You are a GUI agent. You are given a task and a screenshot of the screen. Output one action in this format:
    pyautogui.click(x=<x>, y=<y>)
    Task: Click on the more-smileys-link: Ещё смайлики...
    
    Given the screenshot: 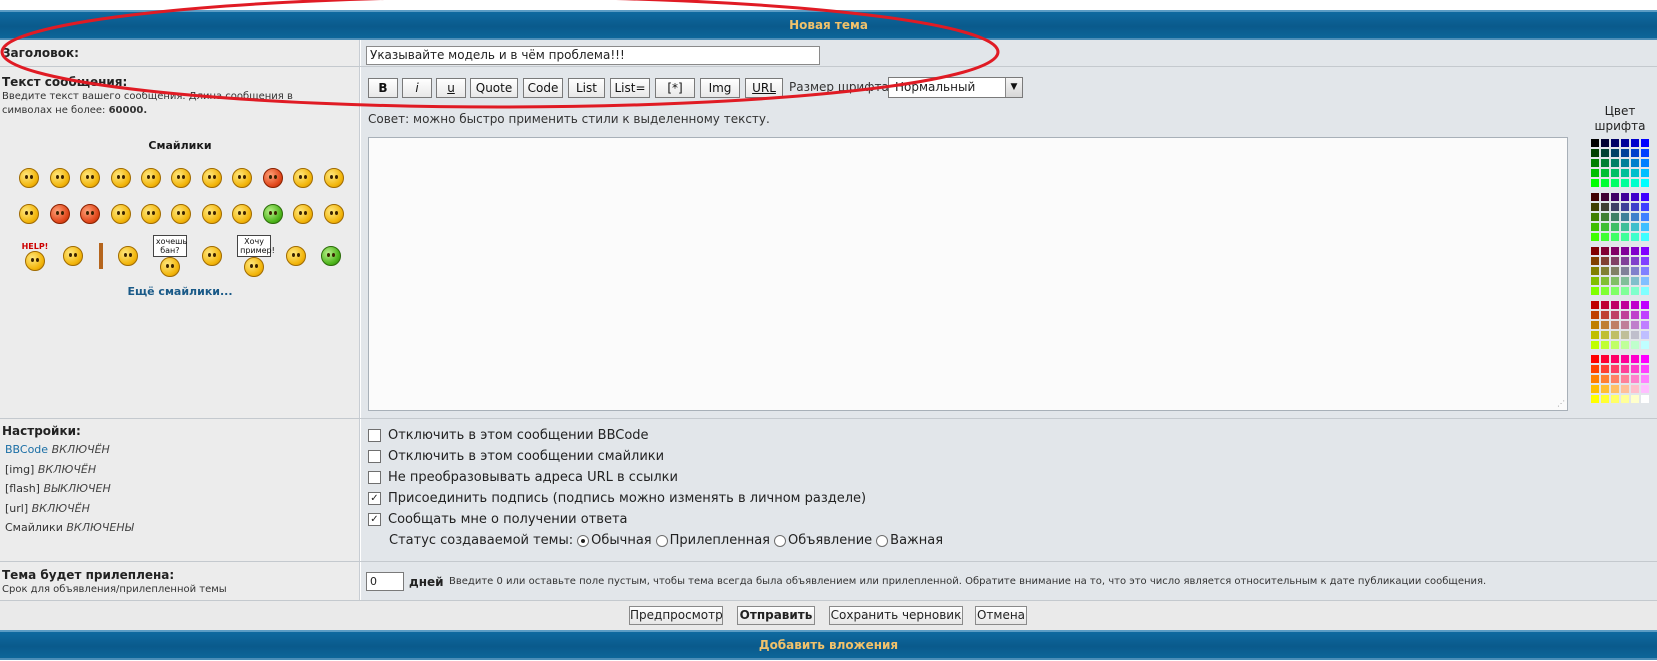 What is the action you would take?
    pyautogui.click(x=180, y=291)
    